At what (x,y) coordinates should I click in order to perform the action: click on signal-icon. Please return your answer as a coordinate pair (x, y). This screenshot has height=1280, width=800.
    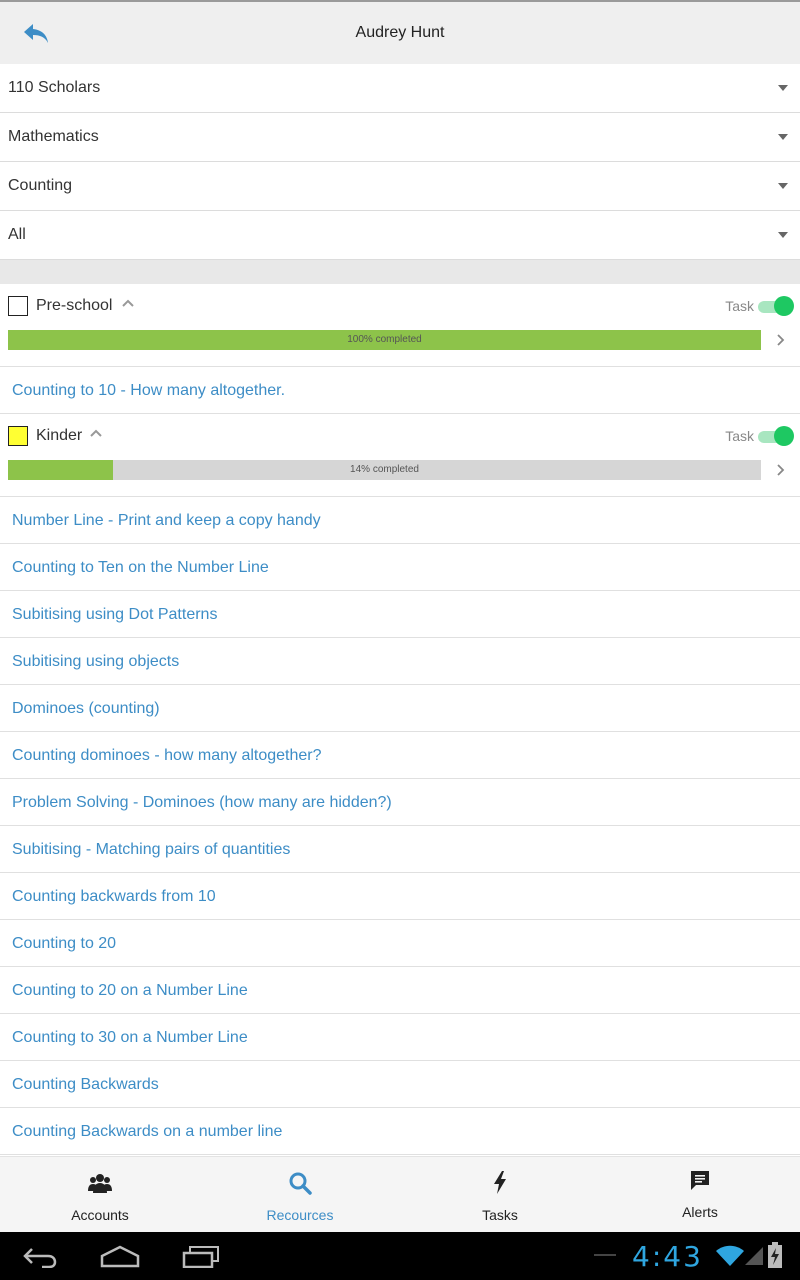
    Looking at the image, I should click on (754, 1256).